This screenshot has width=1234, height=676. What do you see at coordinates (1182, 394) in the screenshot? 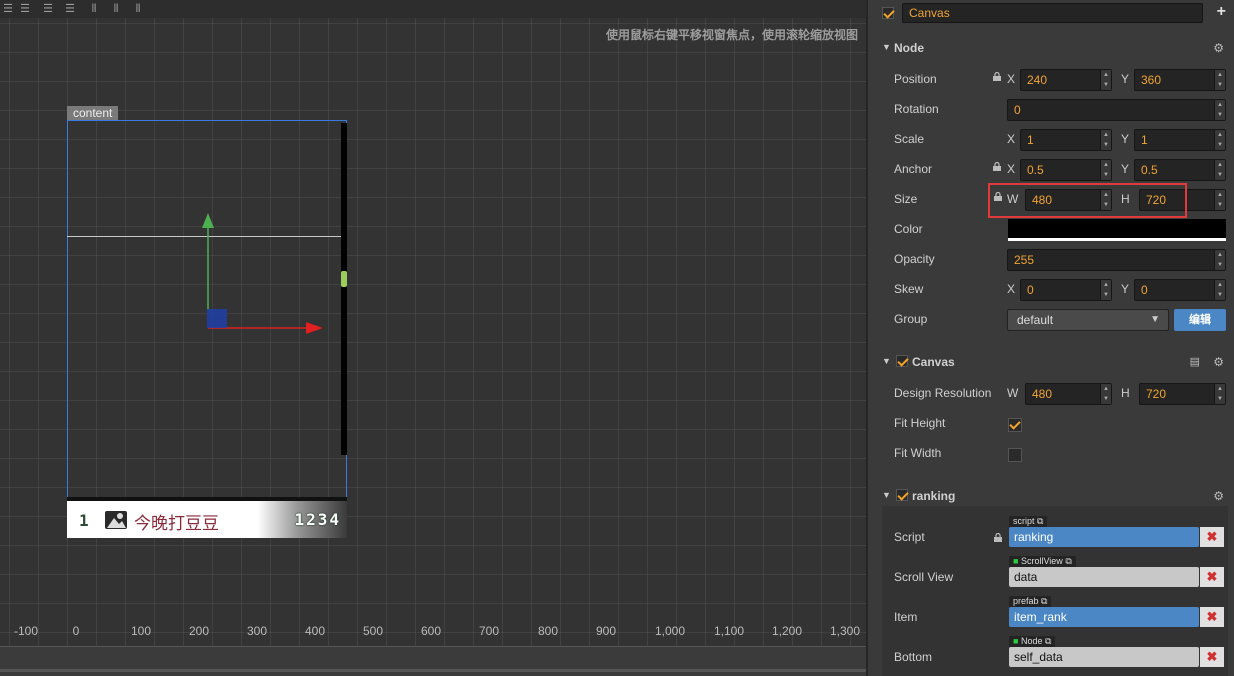
I see `design-height-input: 720 ▲ ▼` at bounding box center [1182, 394].